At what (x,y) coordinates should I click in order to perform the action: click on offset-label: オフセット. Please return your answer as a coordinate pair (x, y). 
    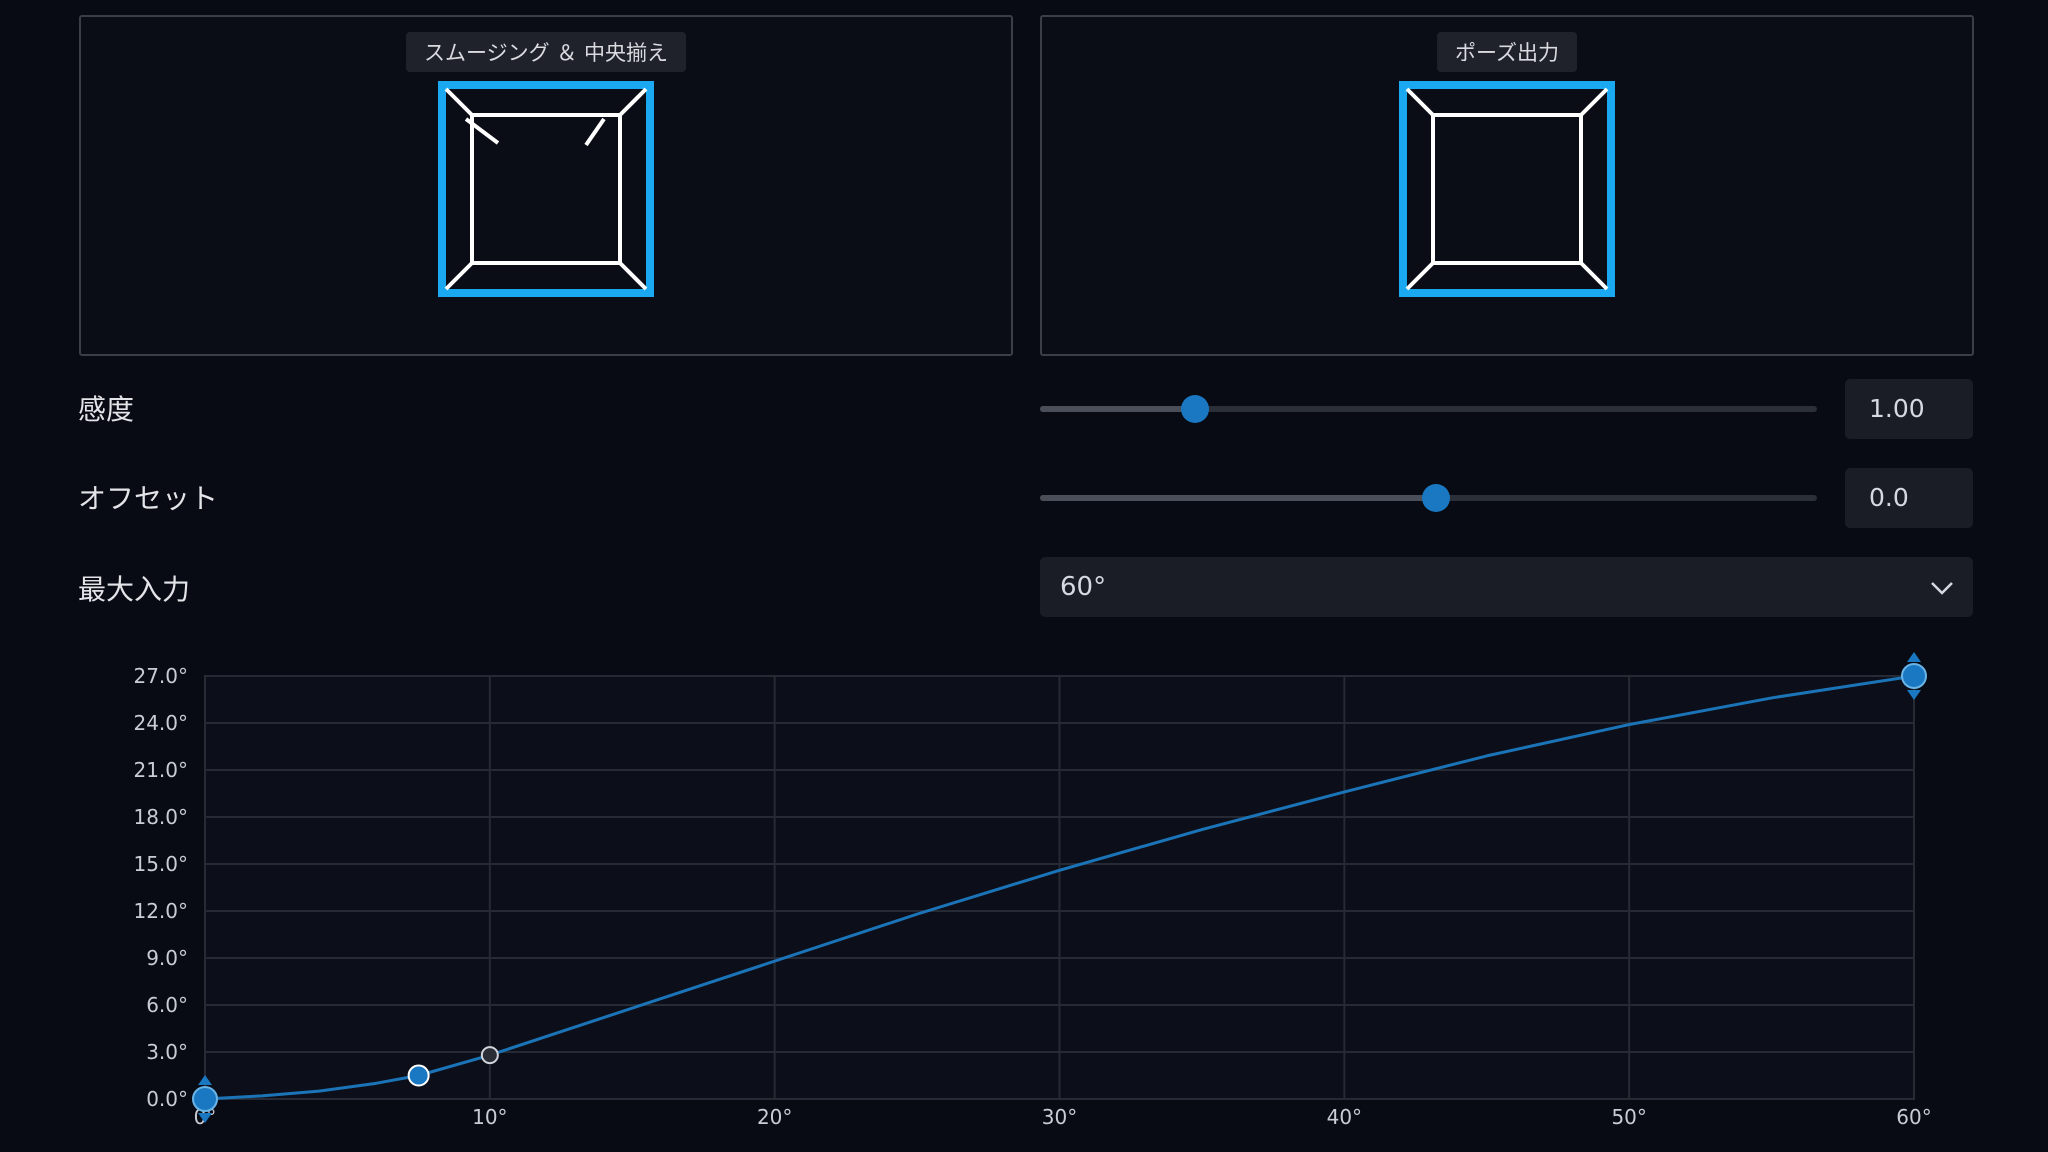
    Looking at the image, I should click on (148, 498).